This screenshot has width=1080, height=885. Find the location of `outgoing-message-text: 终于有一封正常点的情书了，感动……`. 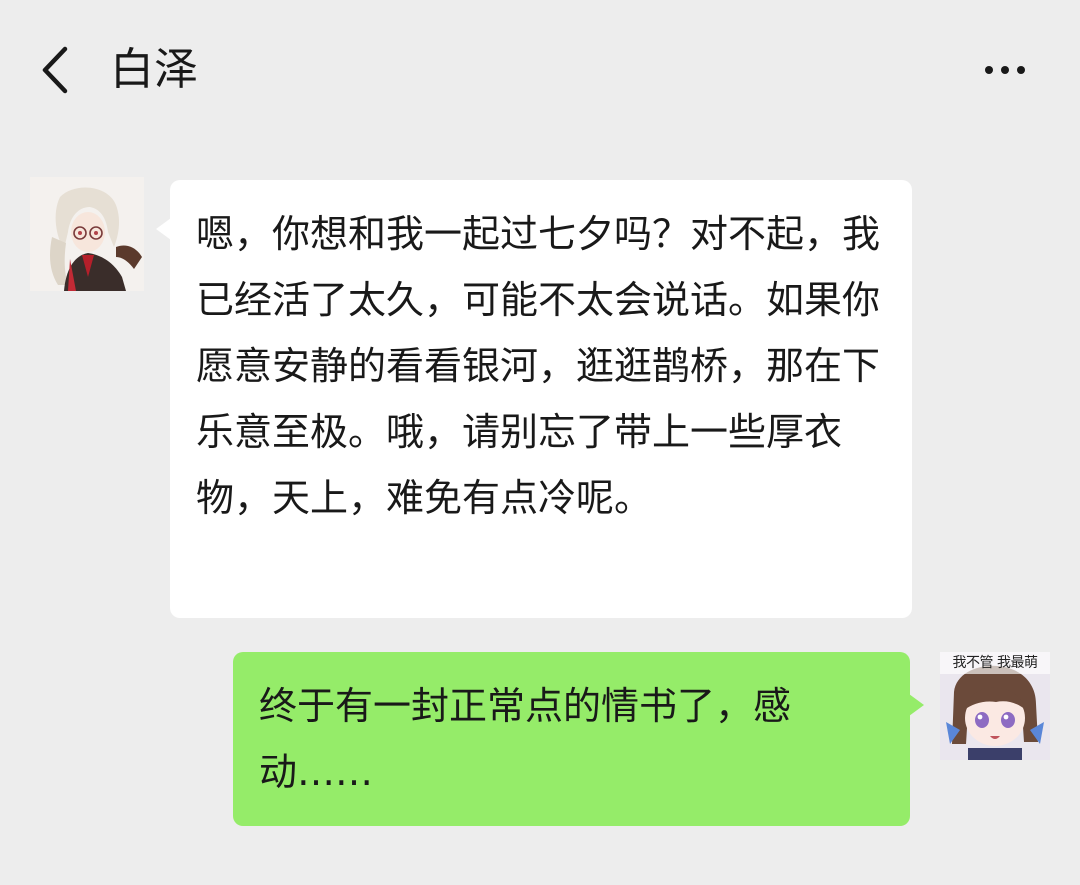

outgoing-message-text: 终于有一封正常点的情书了，感动…… is located at coordinates (525, 739).